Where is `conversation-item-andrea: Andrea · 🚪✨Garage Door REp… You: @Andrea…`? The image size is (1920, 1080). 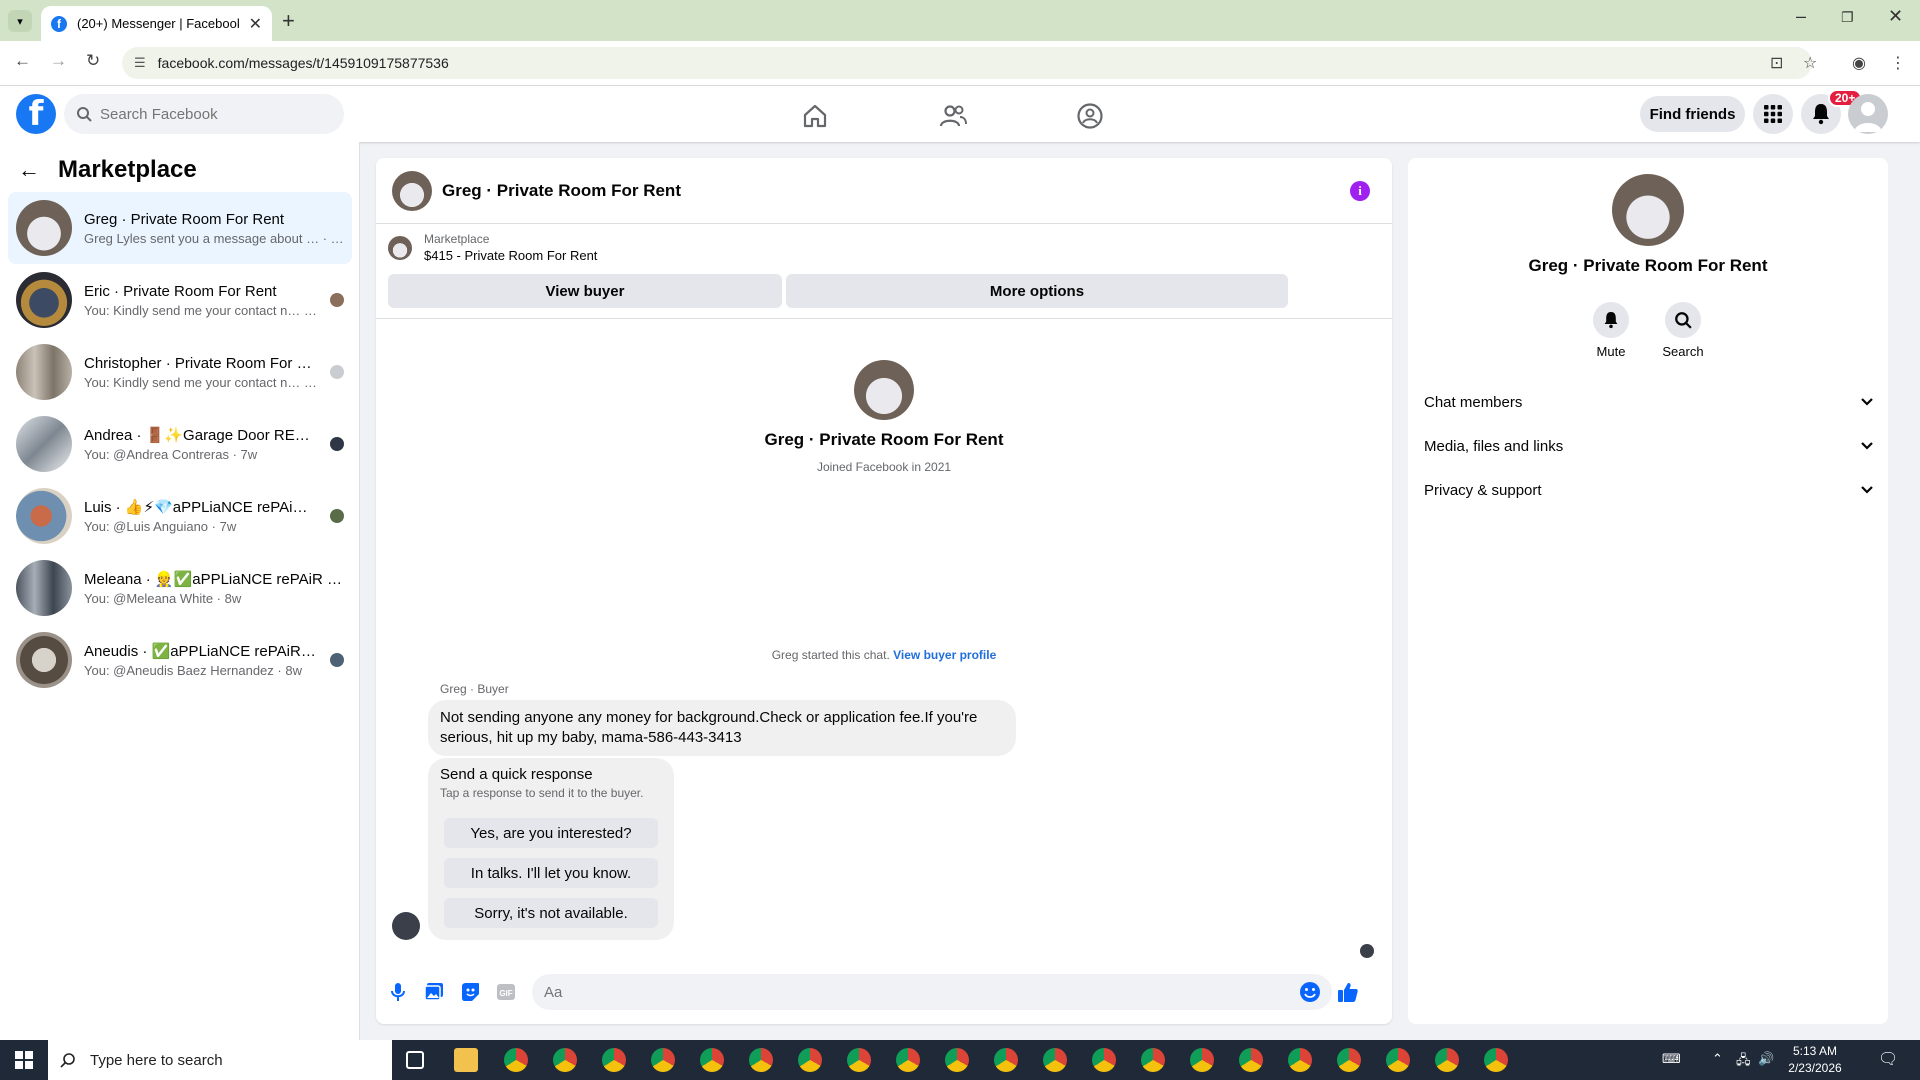 conversation-item-andrea: Andrea · 🚪✨Garage Door REp… You: @Andrea… is located at coordinates (180, 444).